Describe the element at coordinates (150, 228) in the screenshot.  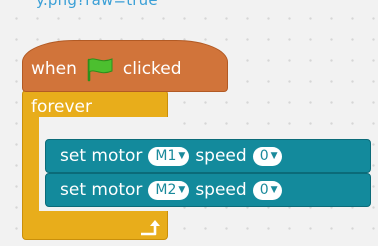
I see `loop-arrow-icon` at that location.